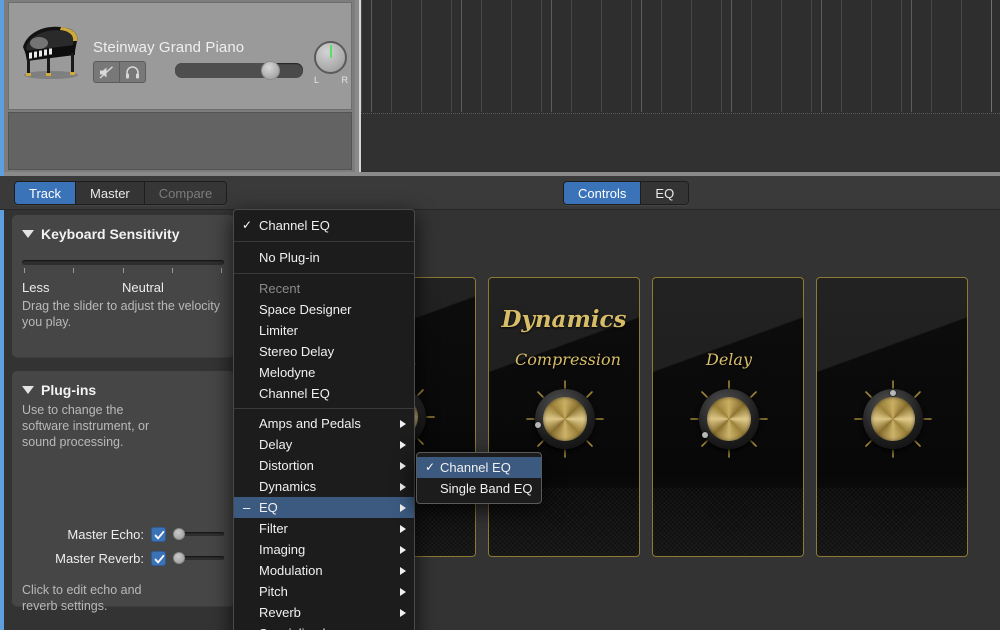 The width and height of the screenshot is (1000, 630). I want to click on knob-partial, so click(893, 419).